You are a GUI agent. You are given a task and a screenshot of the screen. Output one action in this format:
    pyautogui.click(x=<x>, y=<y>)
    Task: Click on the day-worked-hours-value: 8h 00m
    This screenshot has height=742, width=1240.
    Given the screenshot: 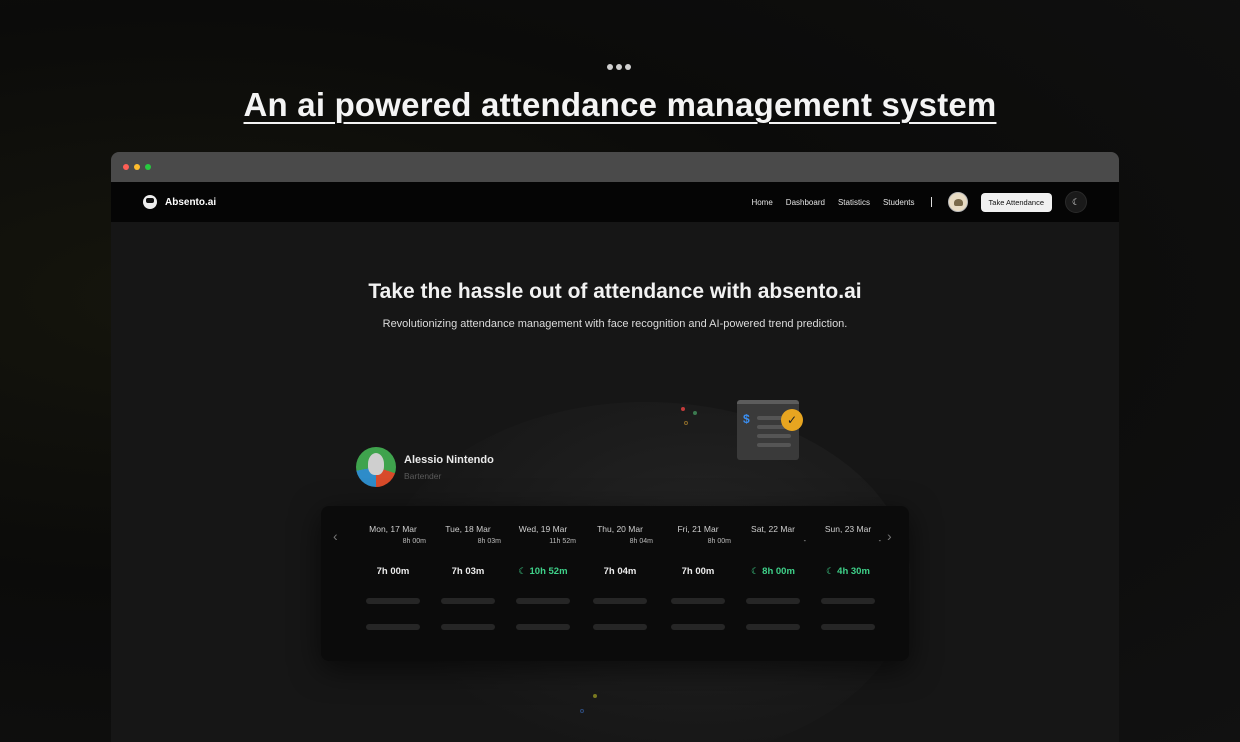 What is the action you would take?
    pyautogui.click(x=778, y=571)
    